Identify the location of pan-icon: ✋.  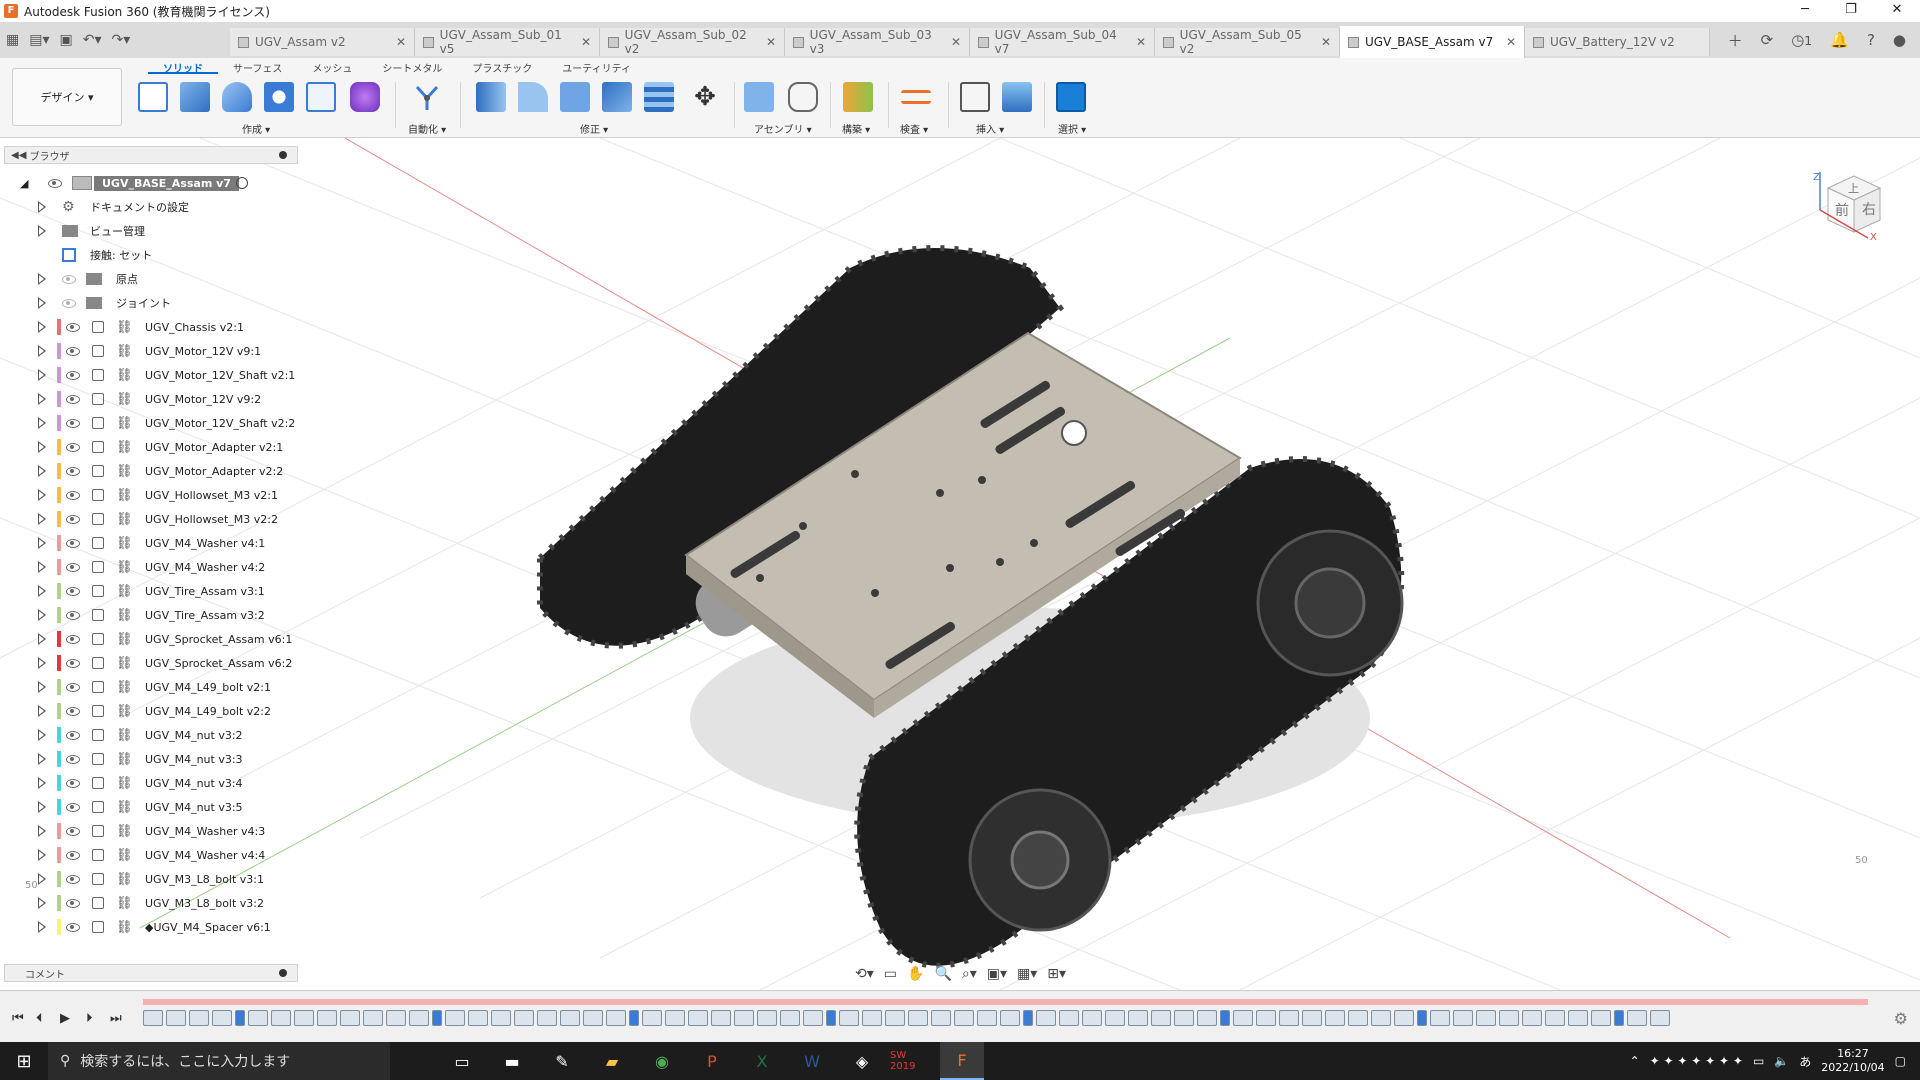
(915, 974).